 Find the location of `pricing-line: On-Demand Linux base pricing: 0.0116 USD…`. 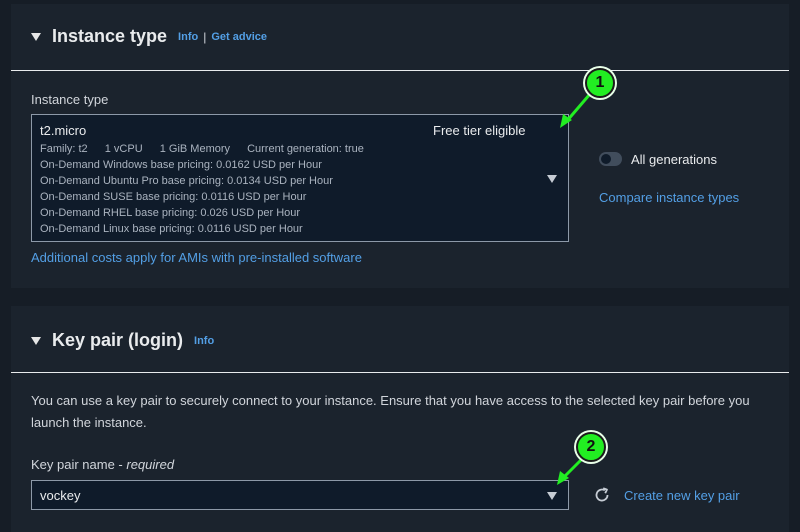

pricing-line: On-Demand Linux base pricing: 0.0116 USD… is located at coordinates (171, 229).